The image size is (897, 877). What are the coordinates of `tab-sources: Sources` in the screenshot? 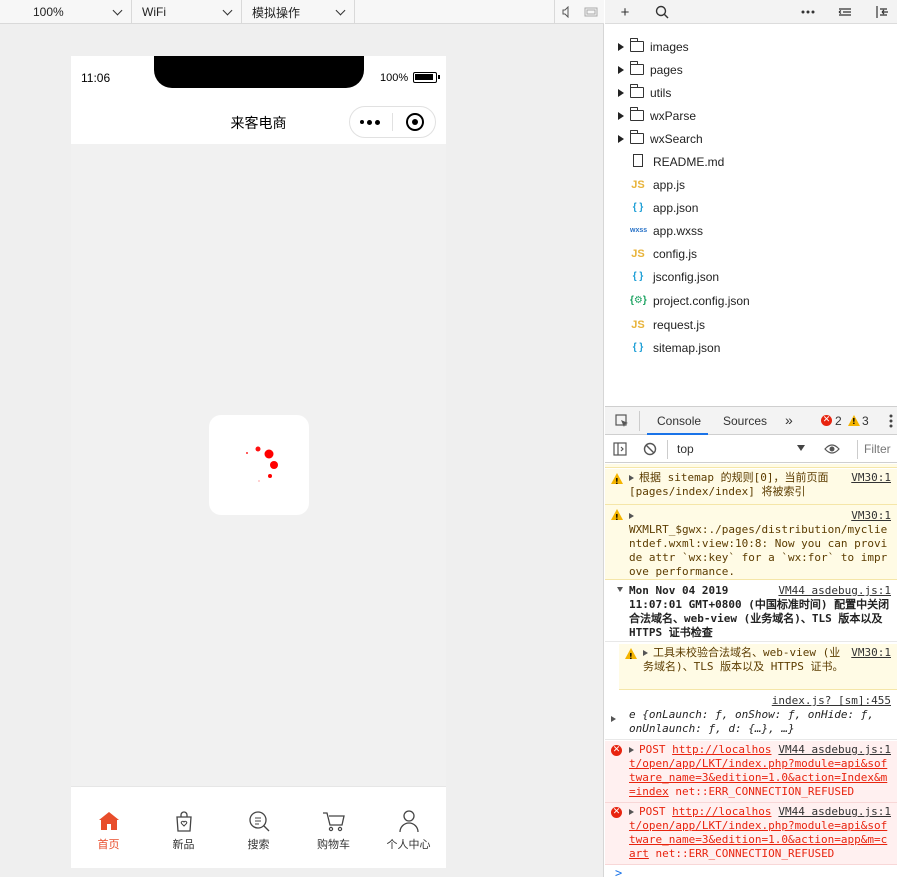 It's located at (745, 421).